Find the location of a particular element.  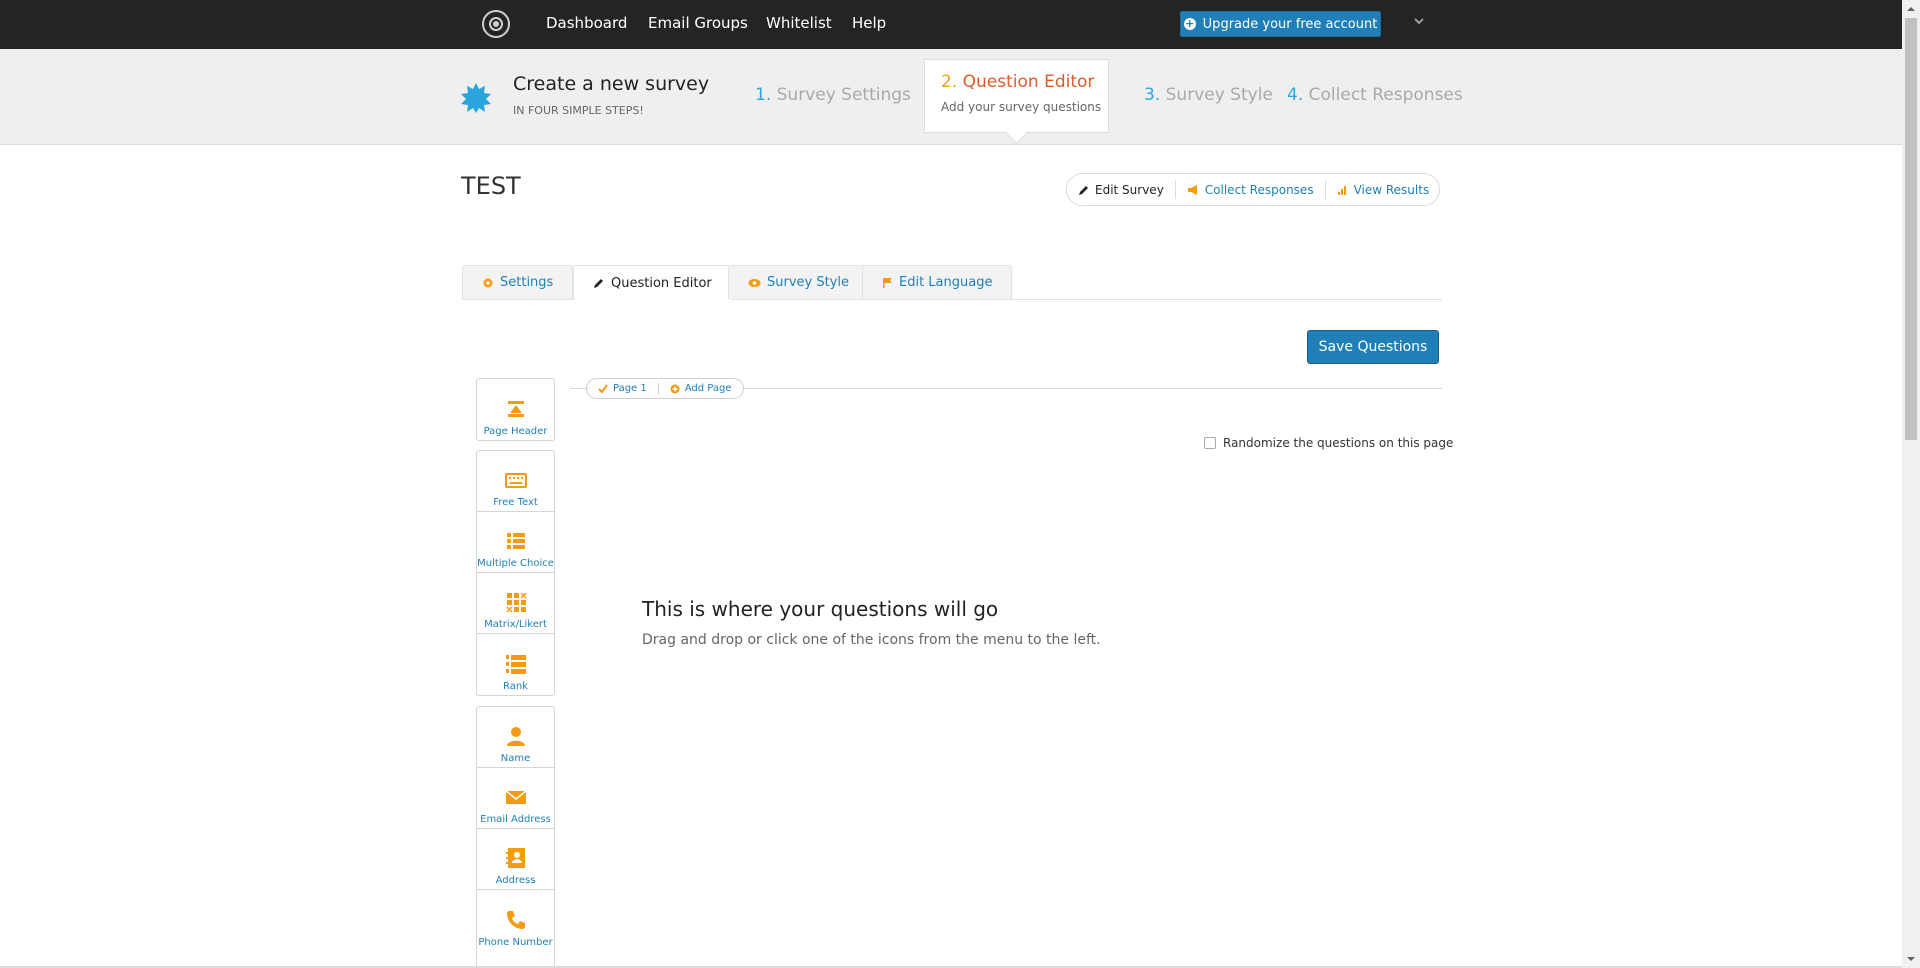

palette-label: Phone Number is located at coordinates (515, 942).